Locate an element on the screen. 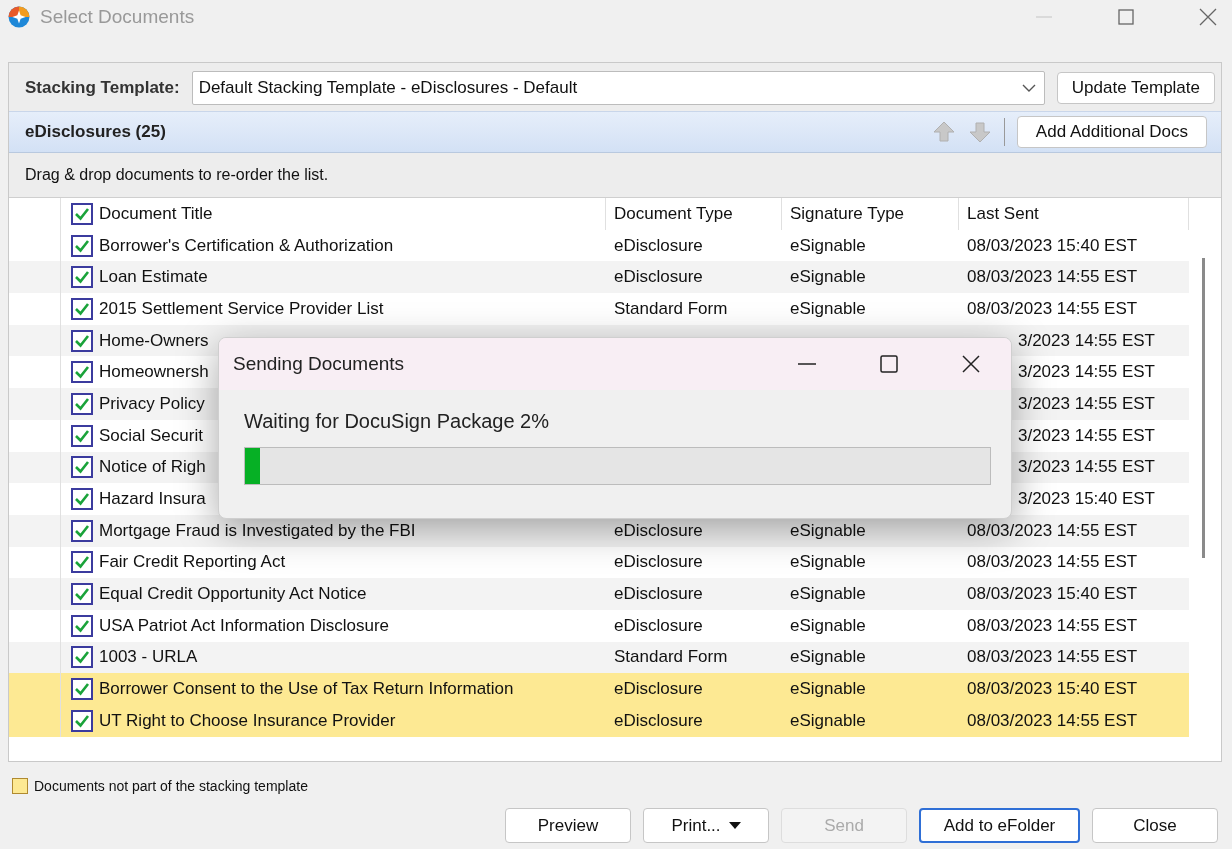  dialog-title: Sending Documents is located at coordinates (319, 364).